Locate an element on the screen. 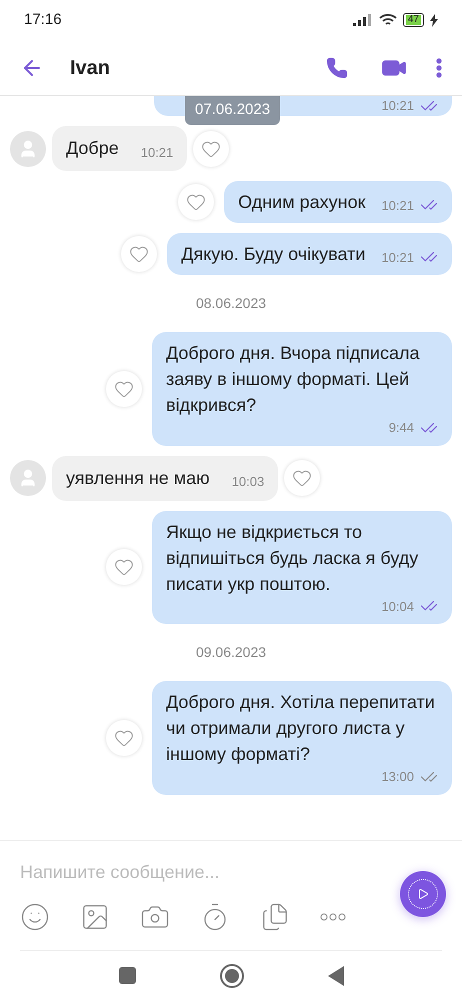 The image size is (462, 1000). sticker-icon is located at coordinates (35, 917).